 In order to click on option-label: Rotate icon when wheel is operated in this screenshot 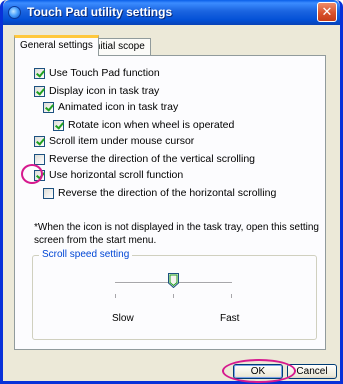, I will do `click(151, 125)`.